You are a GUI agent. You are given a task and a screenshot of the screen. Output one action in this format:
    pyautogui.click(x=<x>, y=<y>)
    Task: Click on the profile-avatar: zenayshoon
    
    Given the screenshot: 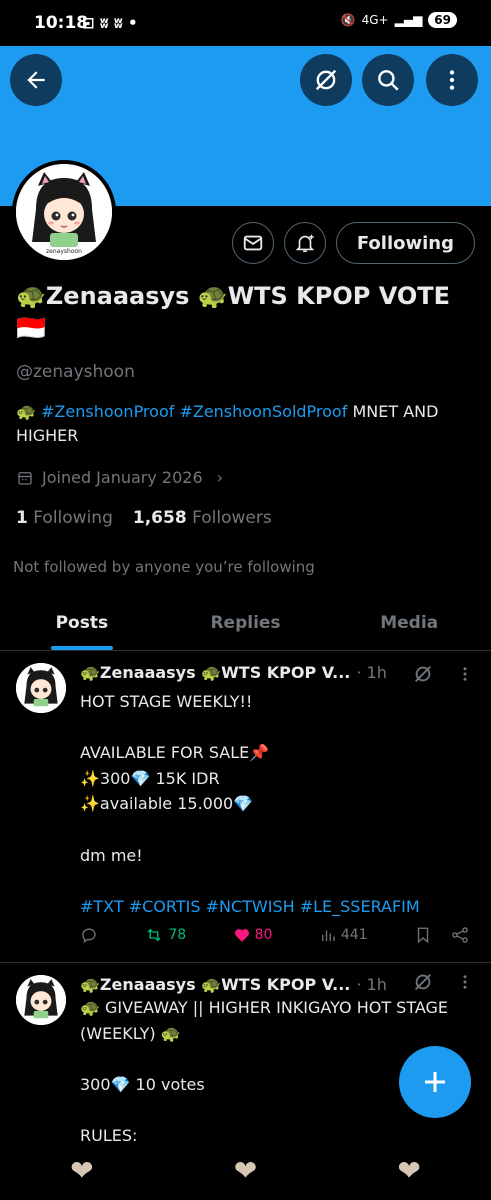 What is the action you would take?
    pyautogui.click(x=64, y=212)
    